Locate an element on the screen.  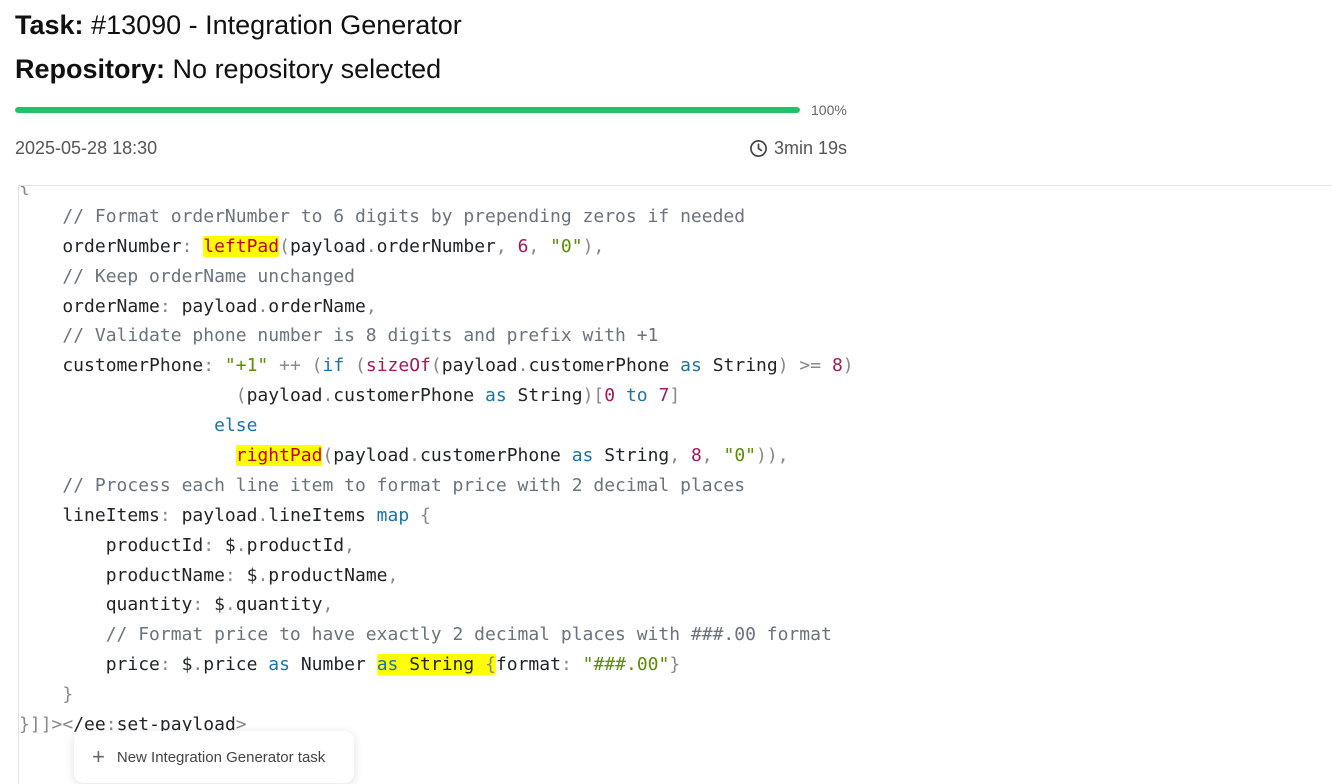
plus-icon: + is located at coordinates (98, 756).